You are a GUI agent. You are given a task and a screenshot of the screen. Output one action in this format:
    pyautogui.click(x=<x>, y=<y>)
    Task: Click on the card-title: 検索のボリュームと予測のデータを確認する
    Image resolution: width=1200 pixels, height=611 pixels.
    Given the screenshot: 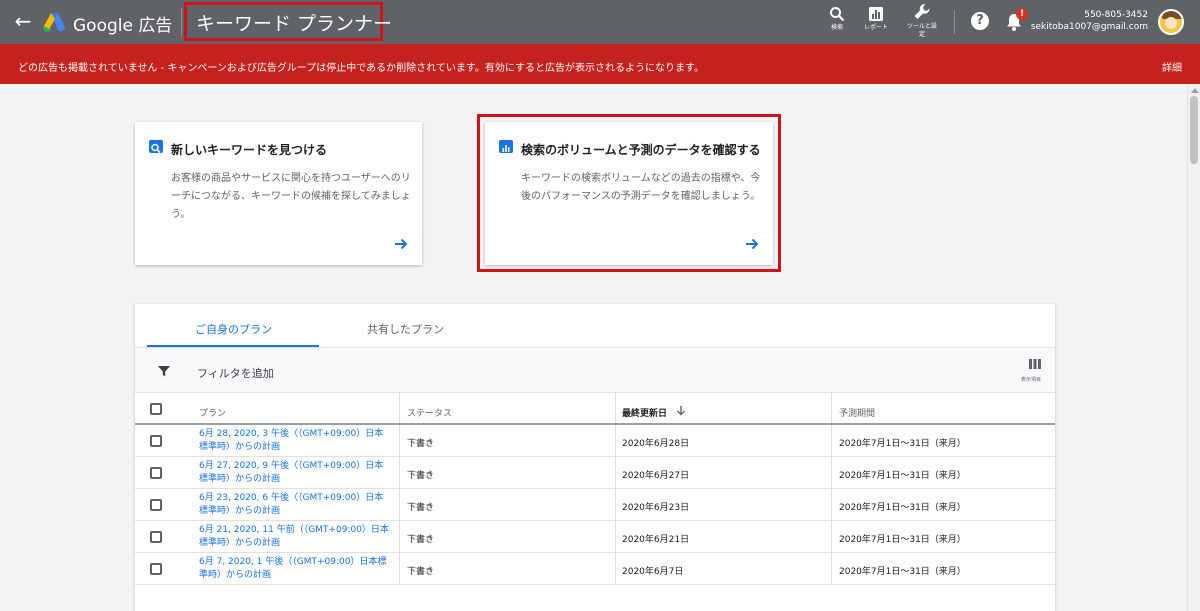 What is the action you would take?
    pyautogui.click(x=641, y=150)
    